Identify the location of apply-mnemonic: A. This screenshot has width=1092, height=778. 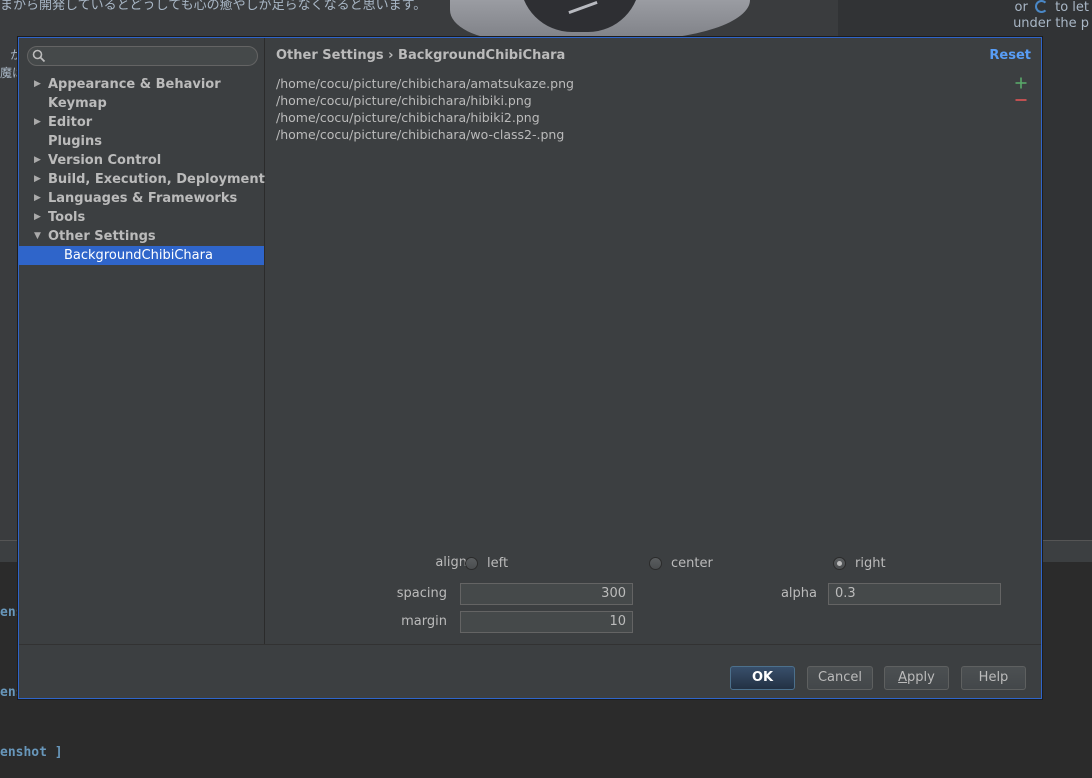
(903, 677).